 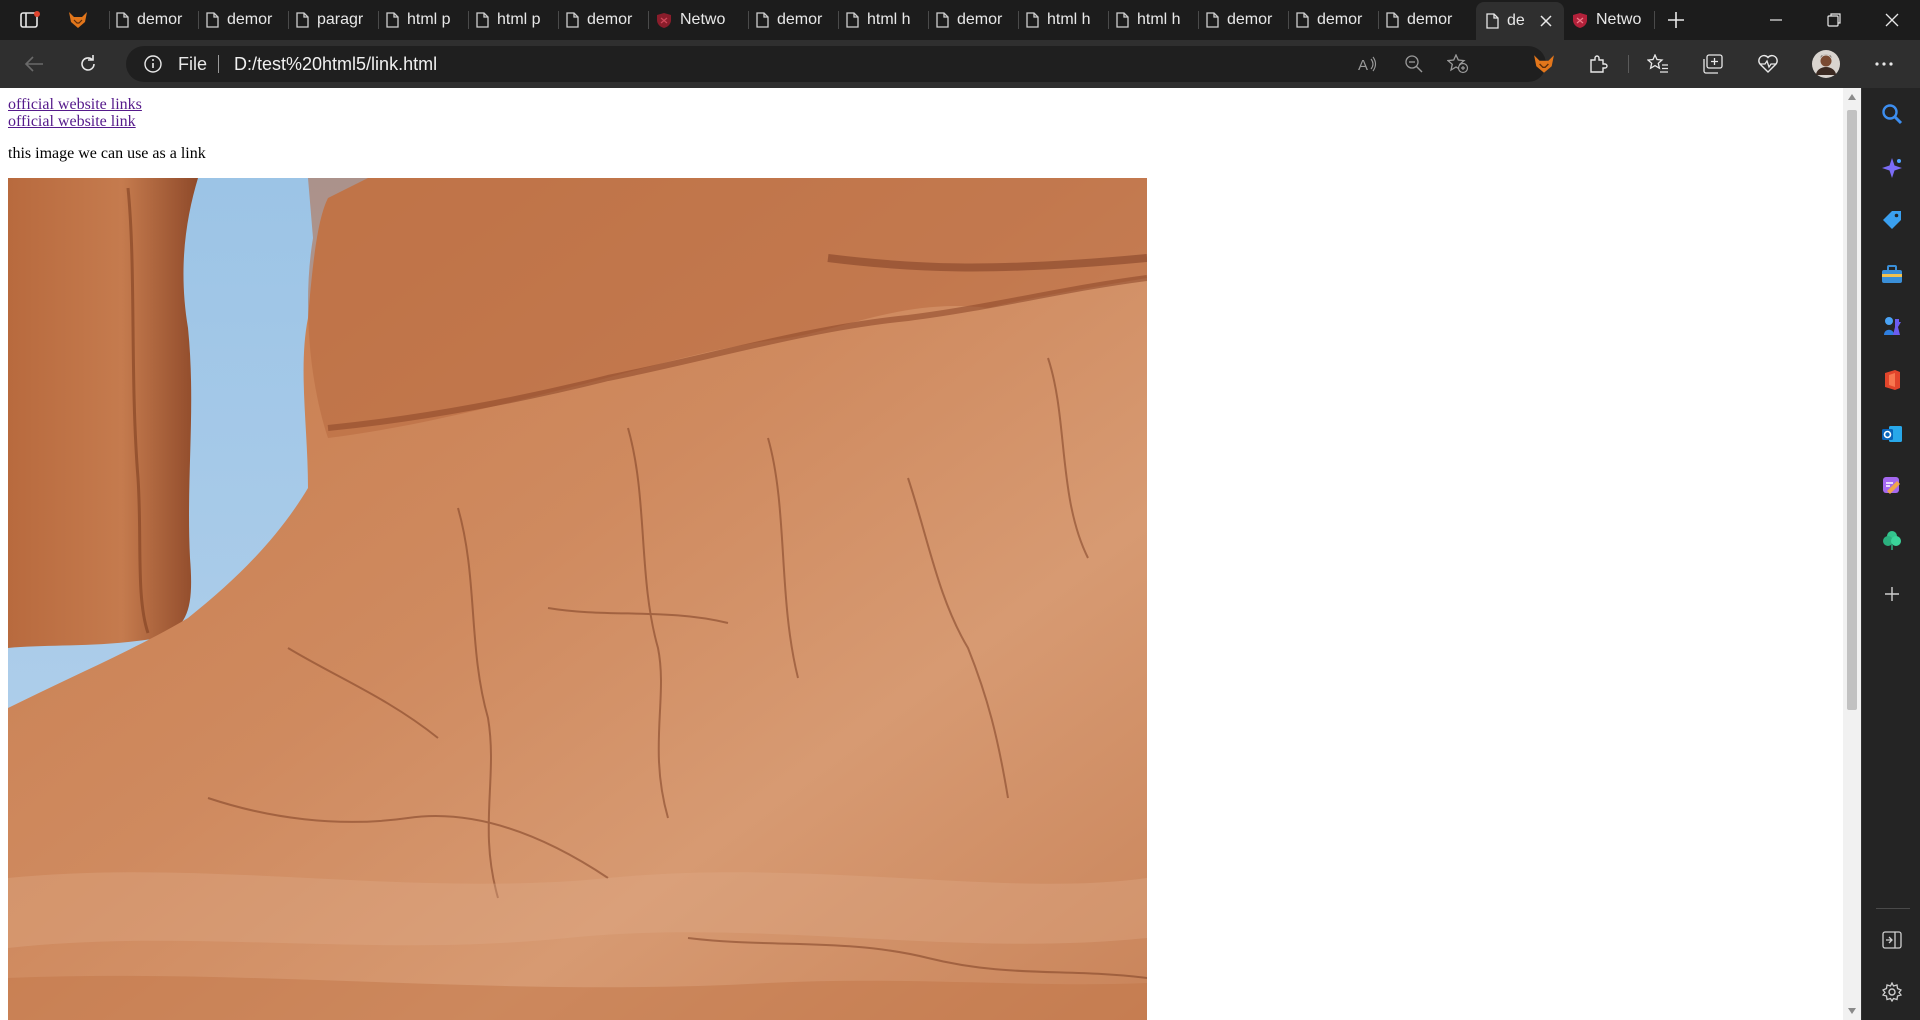 I want to click on browser-essentials-button, so click(x=1768, y=64).